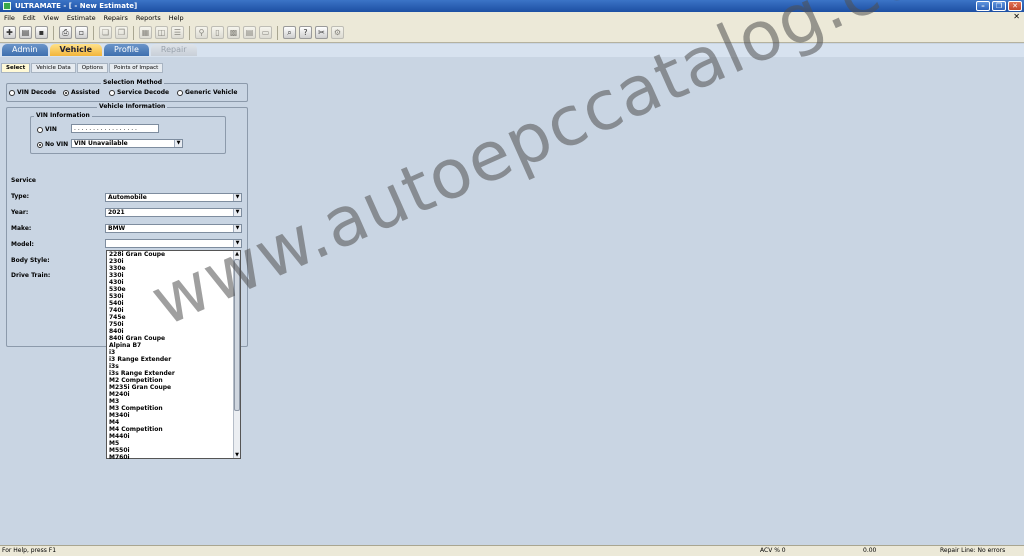  Describe the element at coordinates (65, 32) in the screenshot. I see `print-icon: ⎙` at that location.